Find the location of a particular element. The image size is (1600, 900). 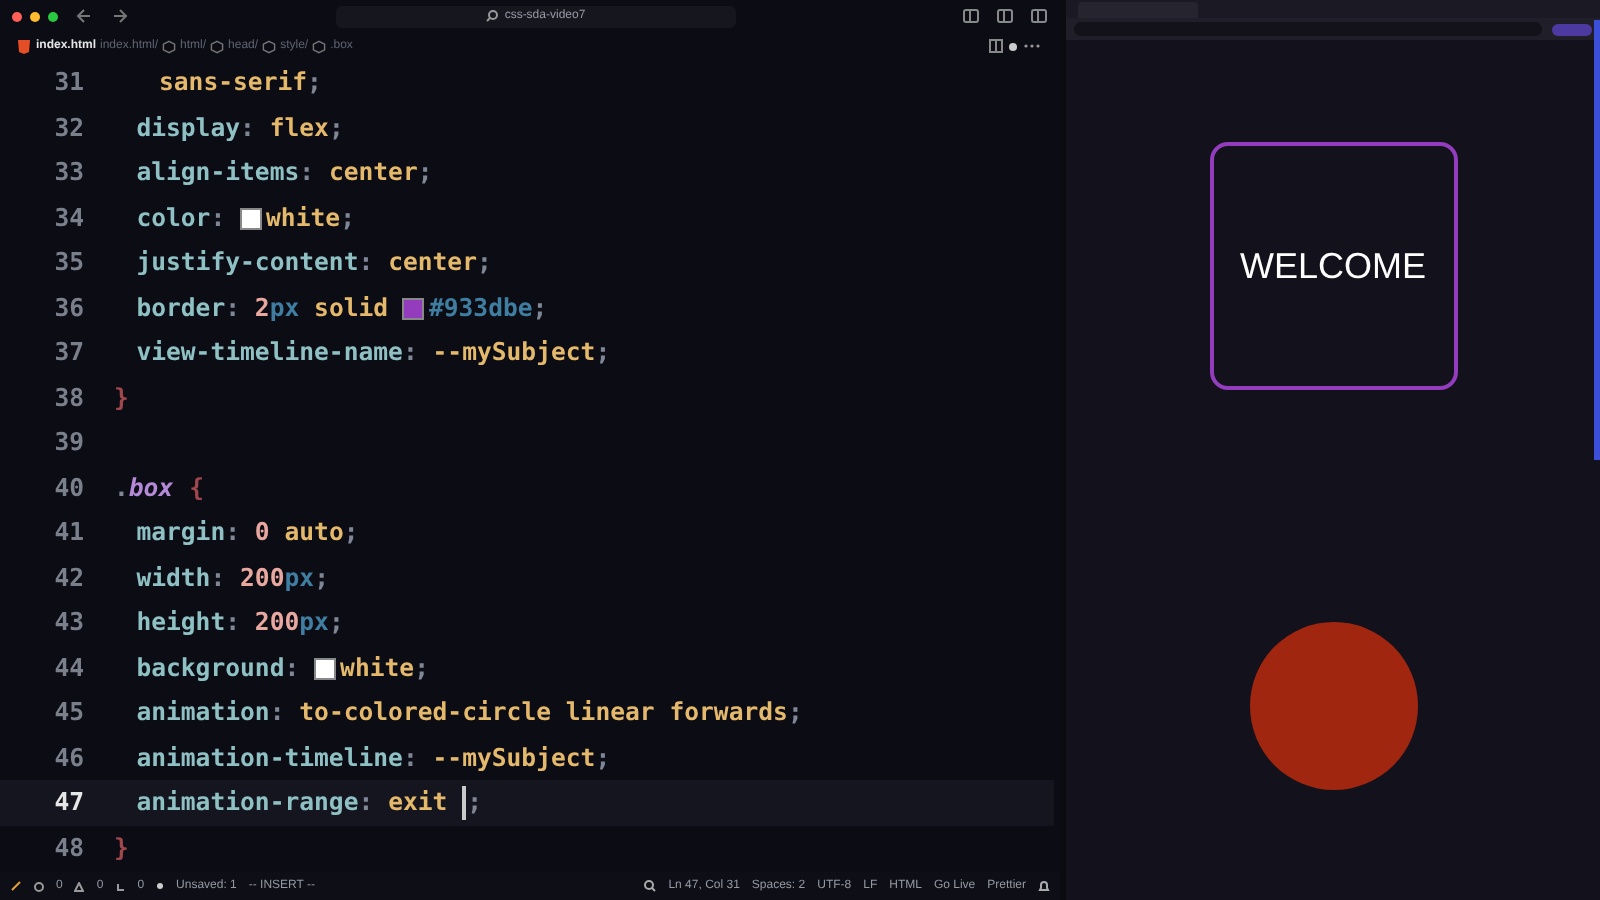

zoom-icon is located at coordinates (650, 886).